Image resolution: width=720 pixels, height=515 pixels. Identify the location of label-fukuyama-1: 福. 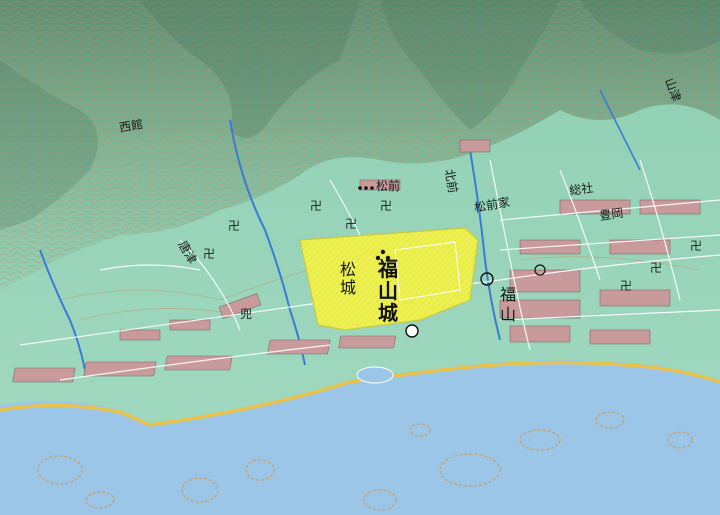
(508, 294).